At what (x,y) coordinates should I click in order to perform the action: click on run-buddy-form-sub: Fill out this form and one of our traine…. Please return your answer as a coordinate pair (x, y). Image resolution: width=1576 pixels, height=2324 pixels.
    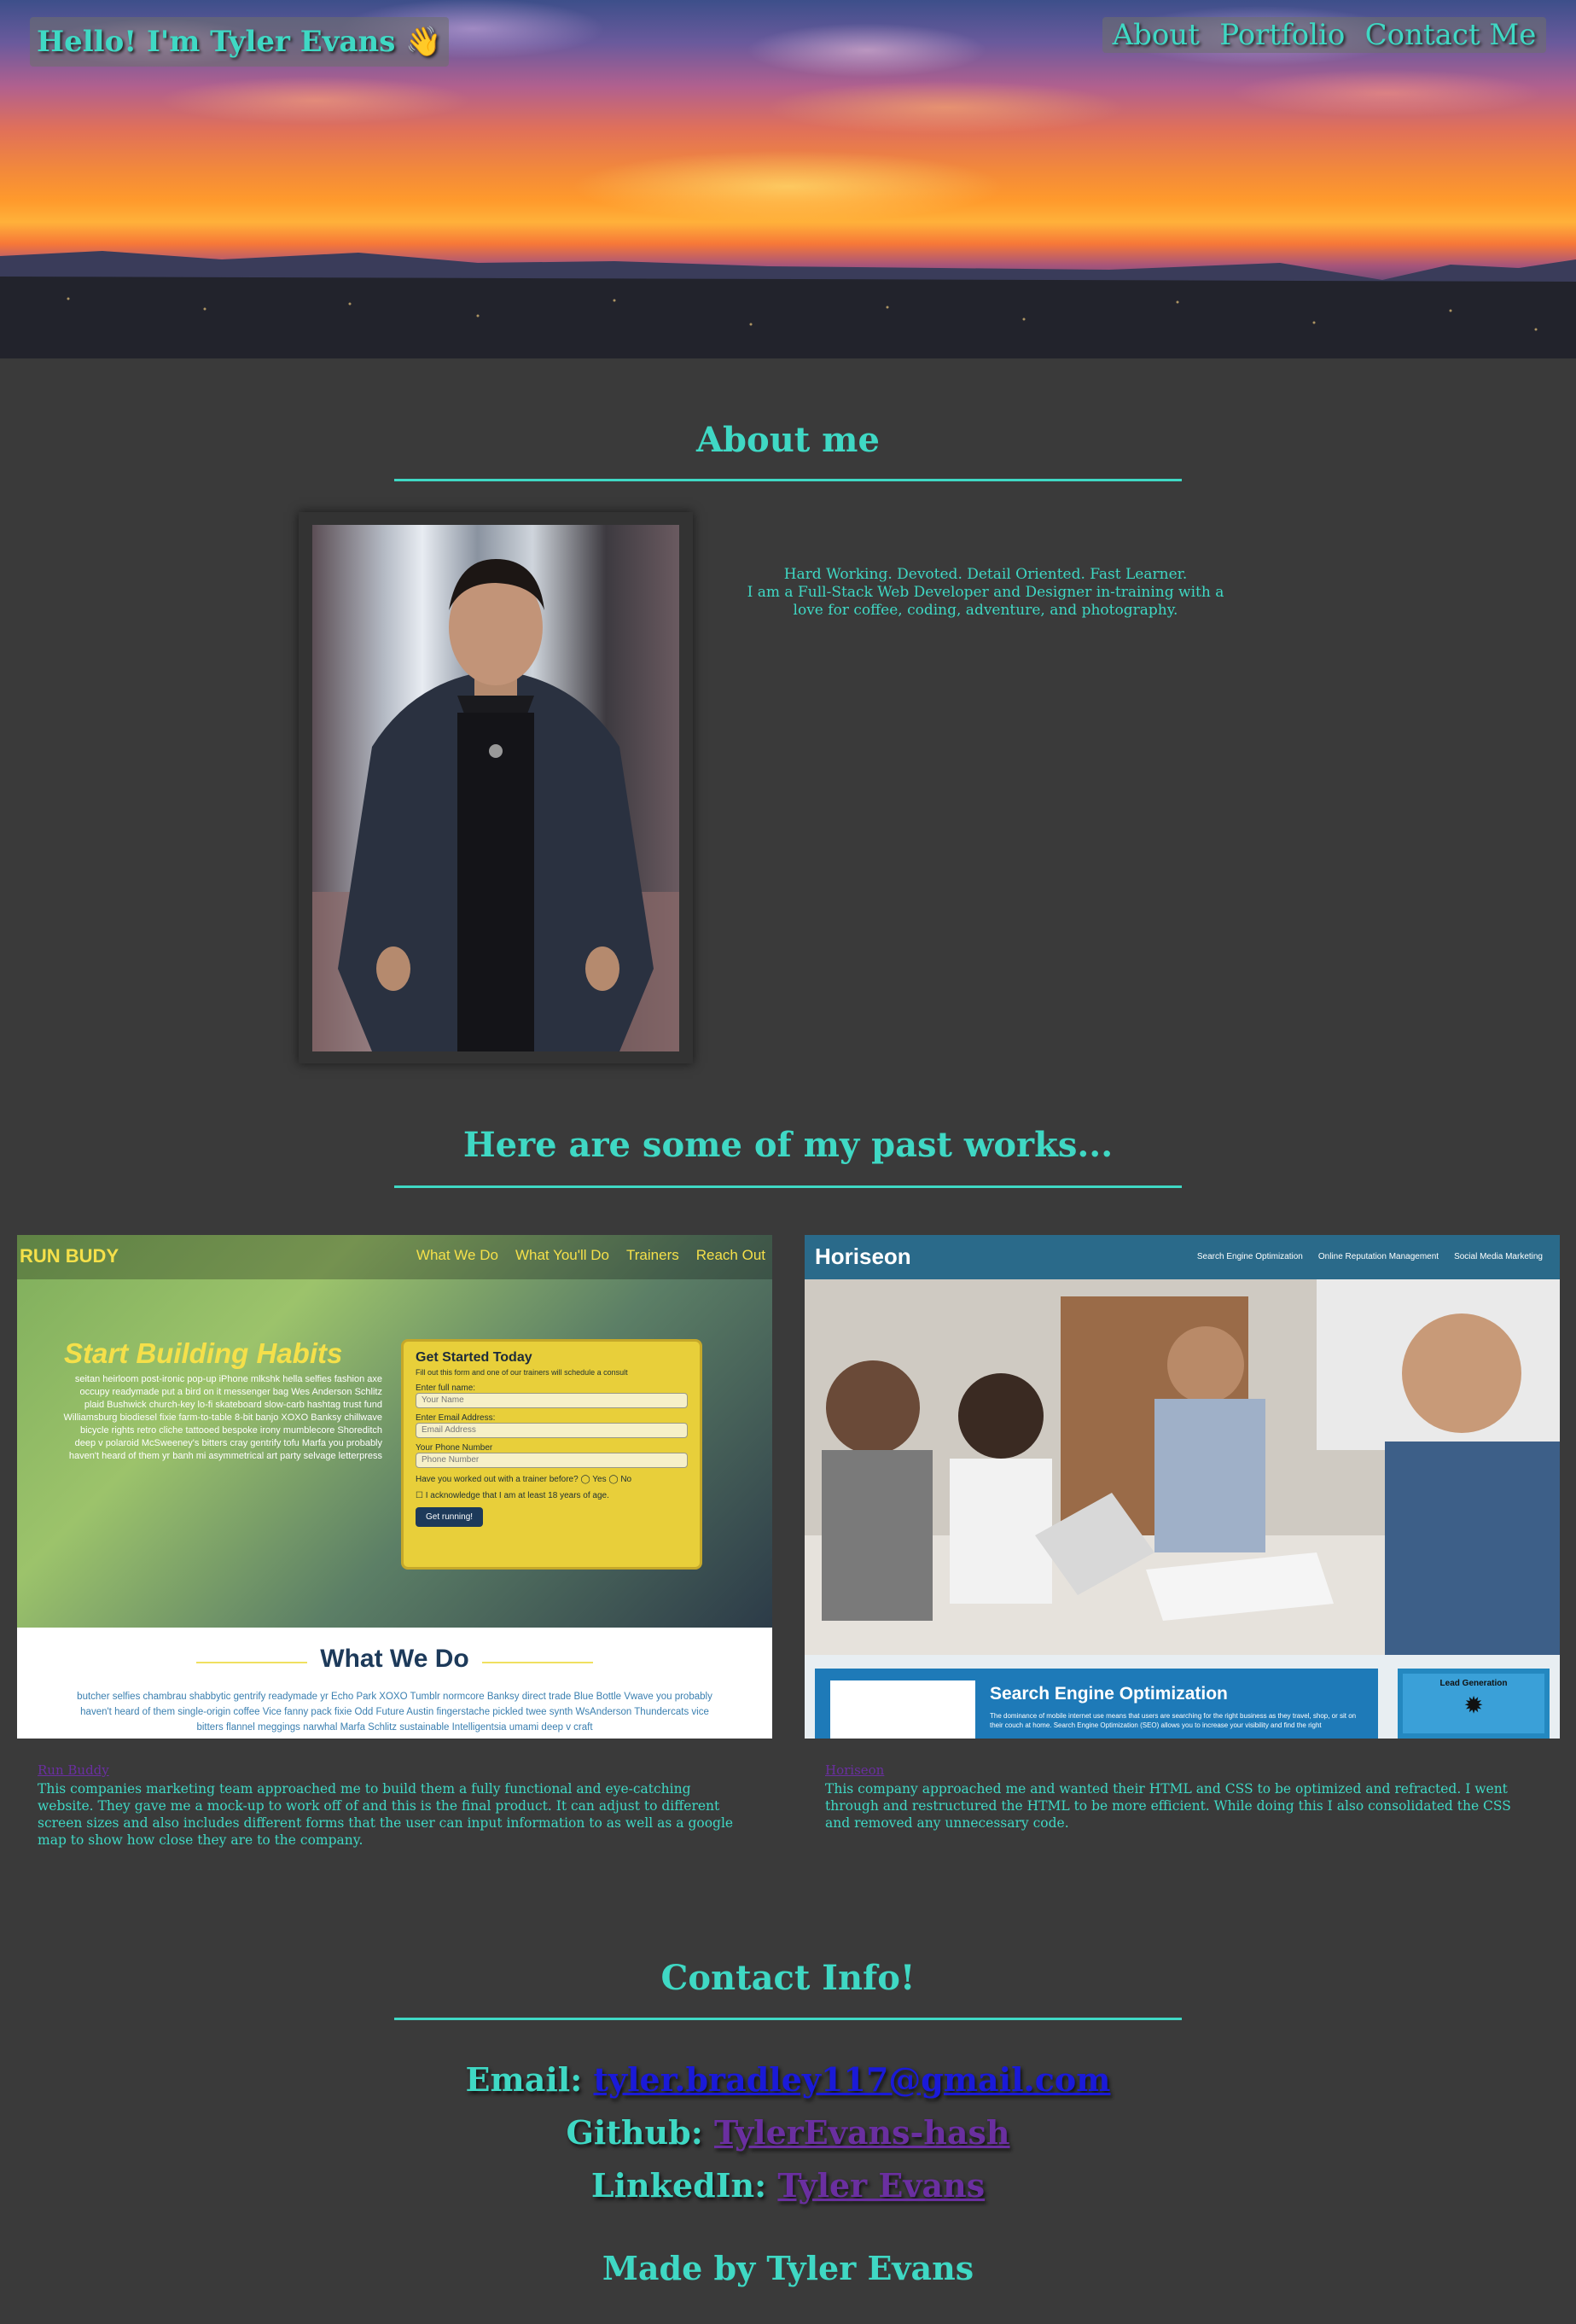
    Looking at the image, I should click on (522, 1372).